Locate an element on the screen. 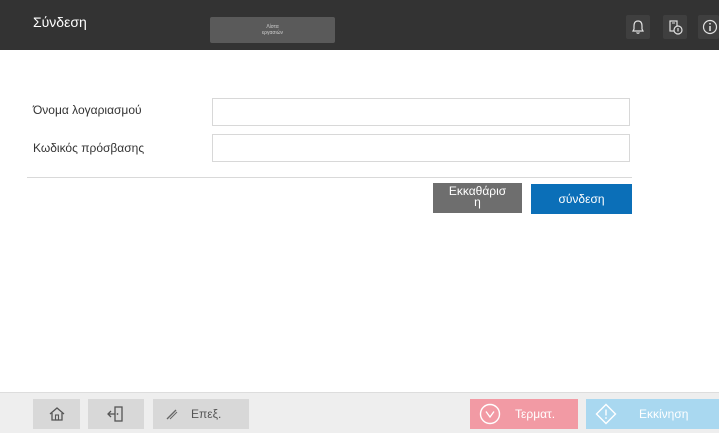 This screenshot has width=719, height=433. clear-label-line2: η is located at coordinates (477, 202).